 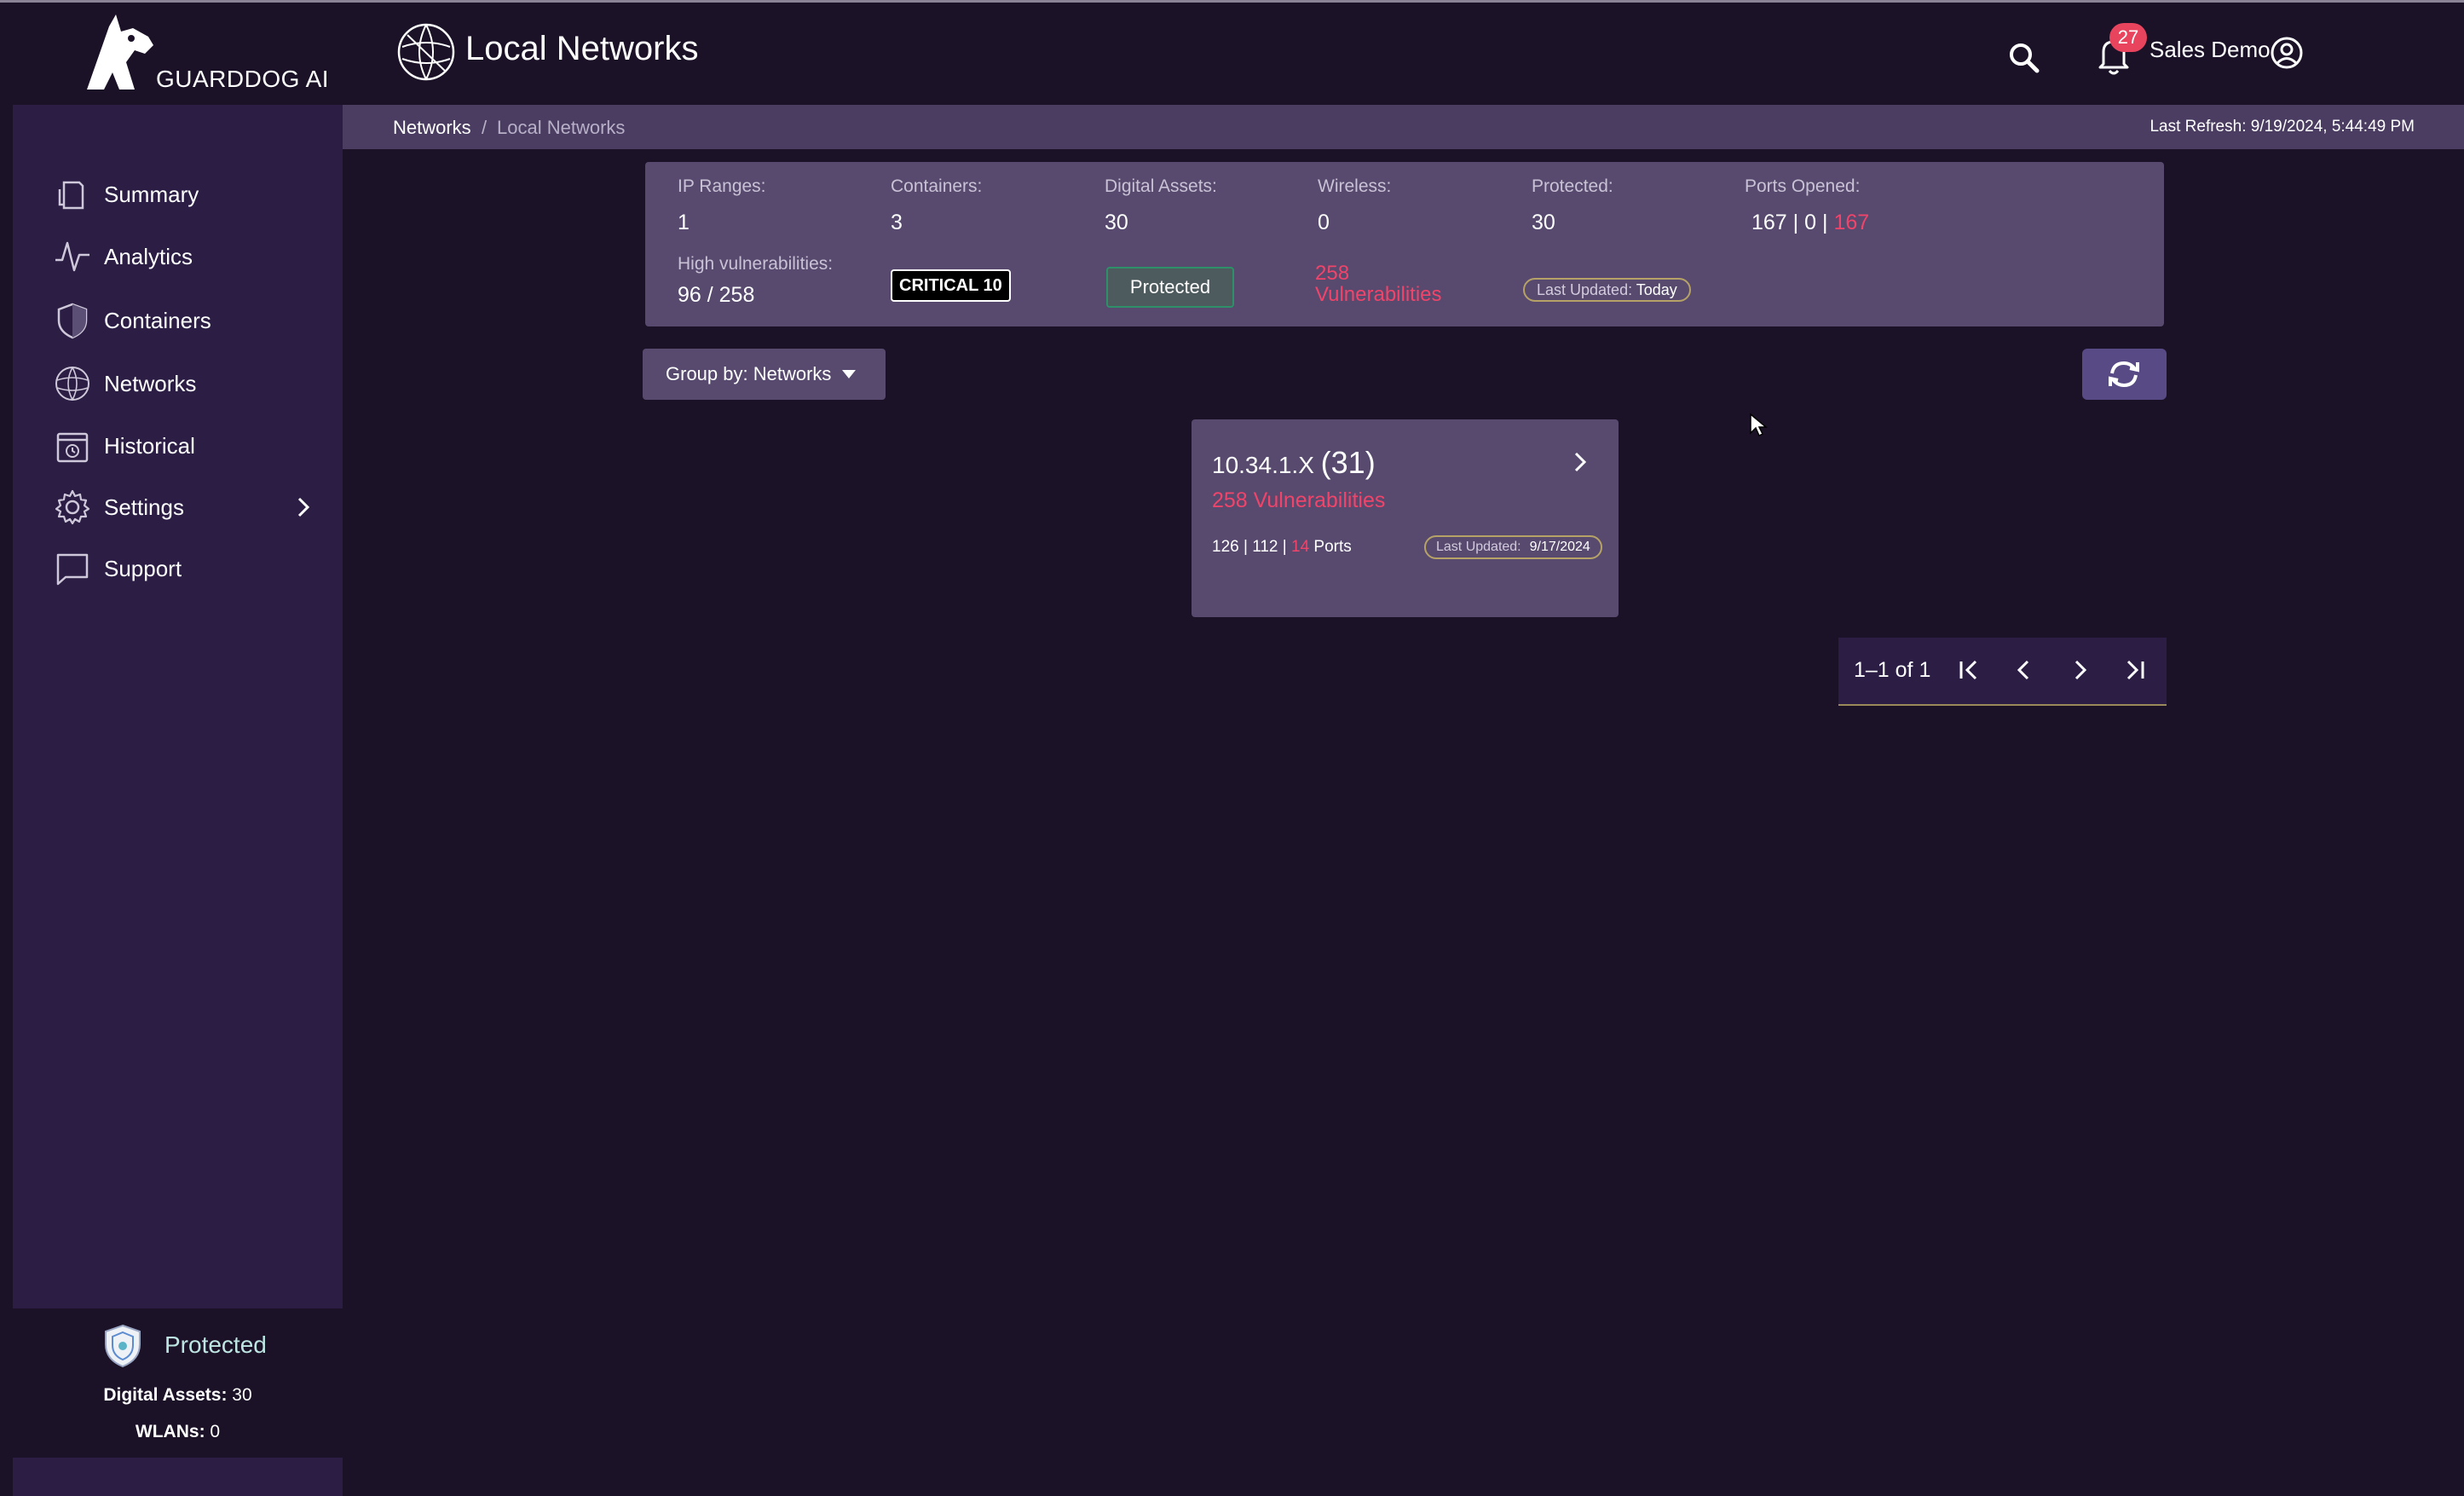 I want to click on network-name: 10.34.1.X (31), so click(x=1294, y=463).